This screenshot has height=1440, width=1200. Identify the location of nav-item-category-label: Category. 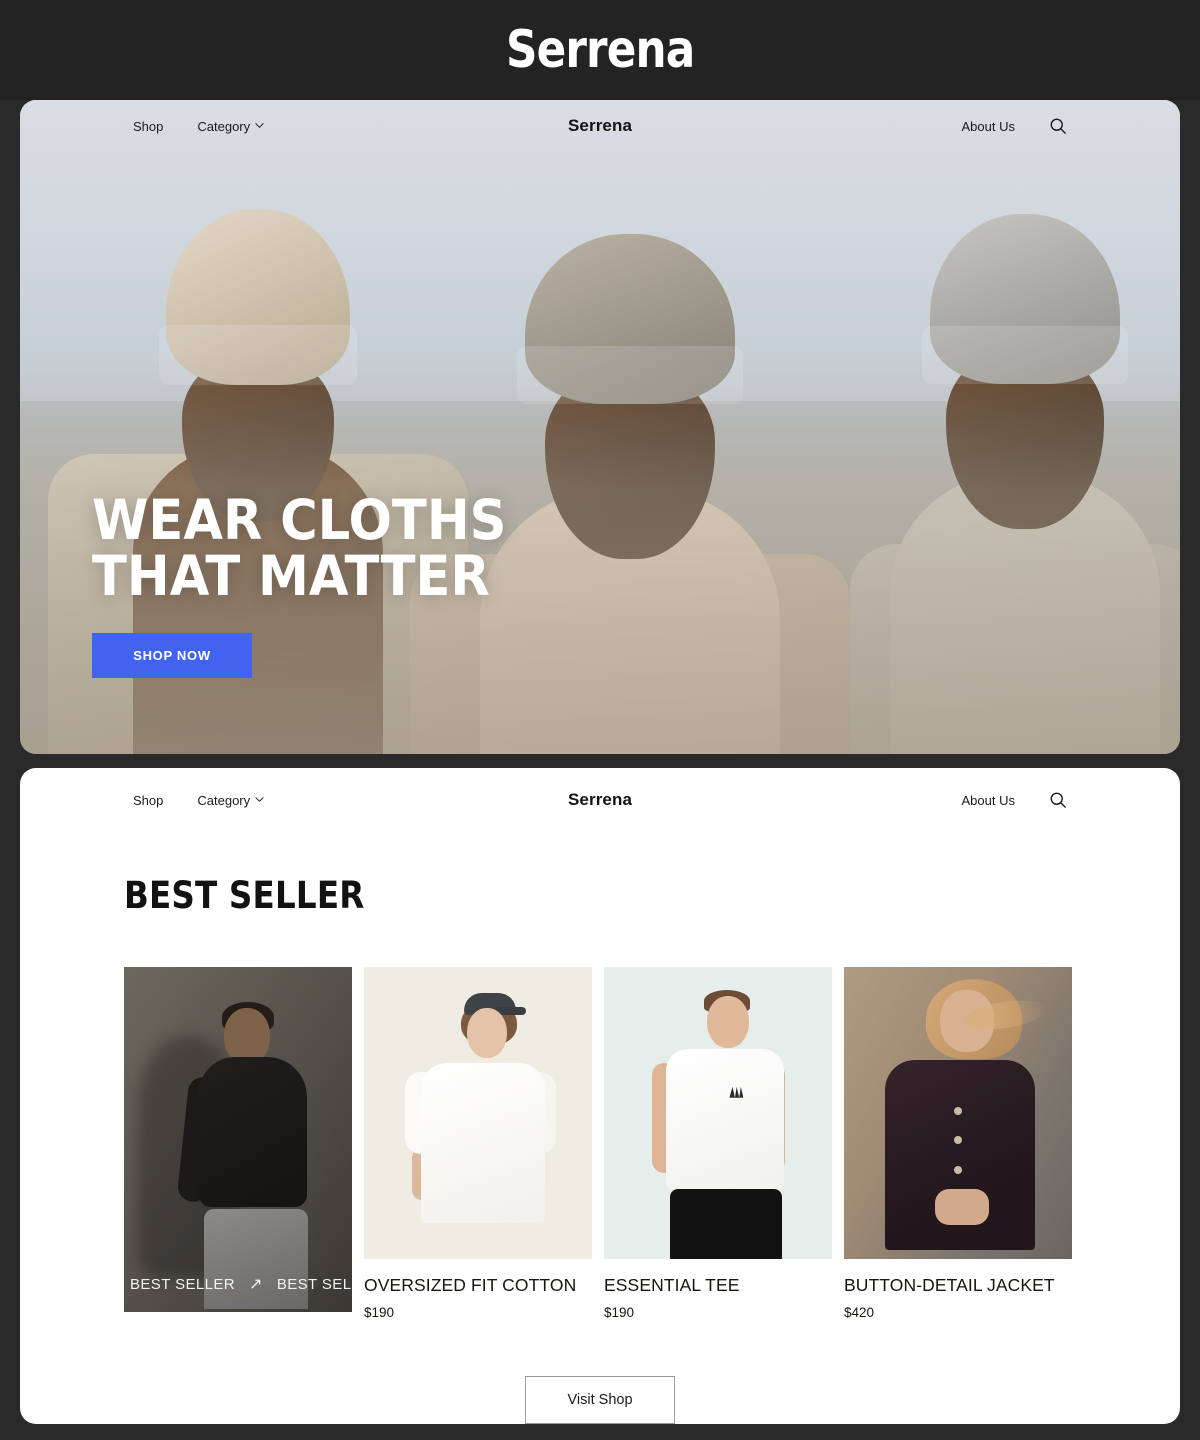
(224, 126).